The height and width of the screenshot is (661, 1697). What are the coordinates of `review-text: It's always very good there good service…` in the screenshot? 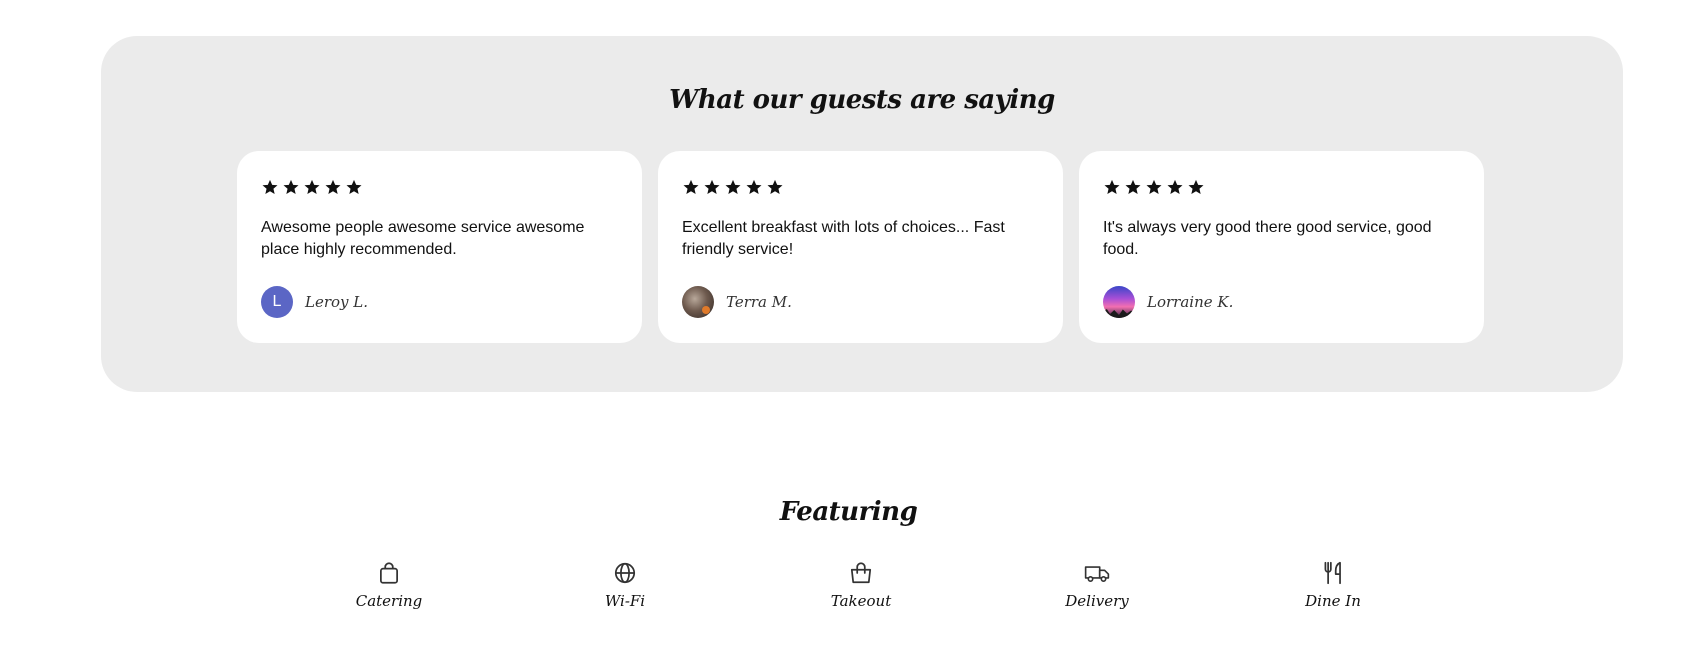 It's located at (1267, 238).